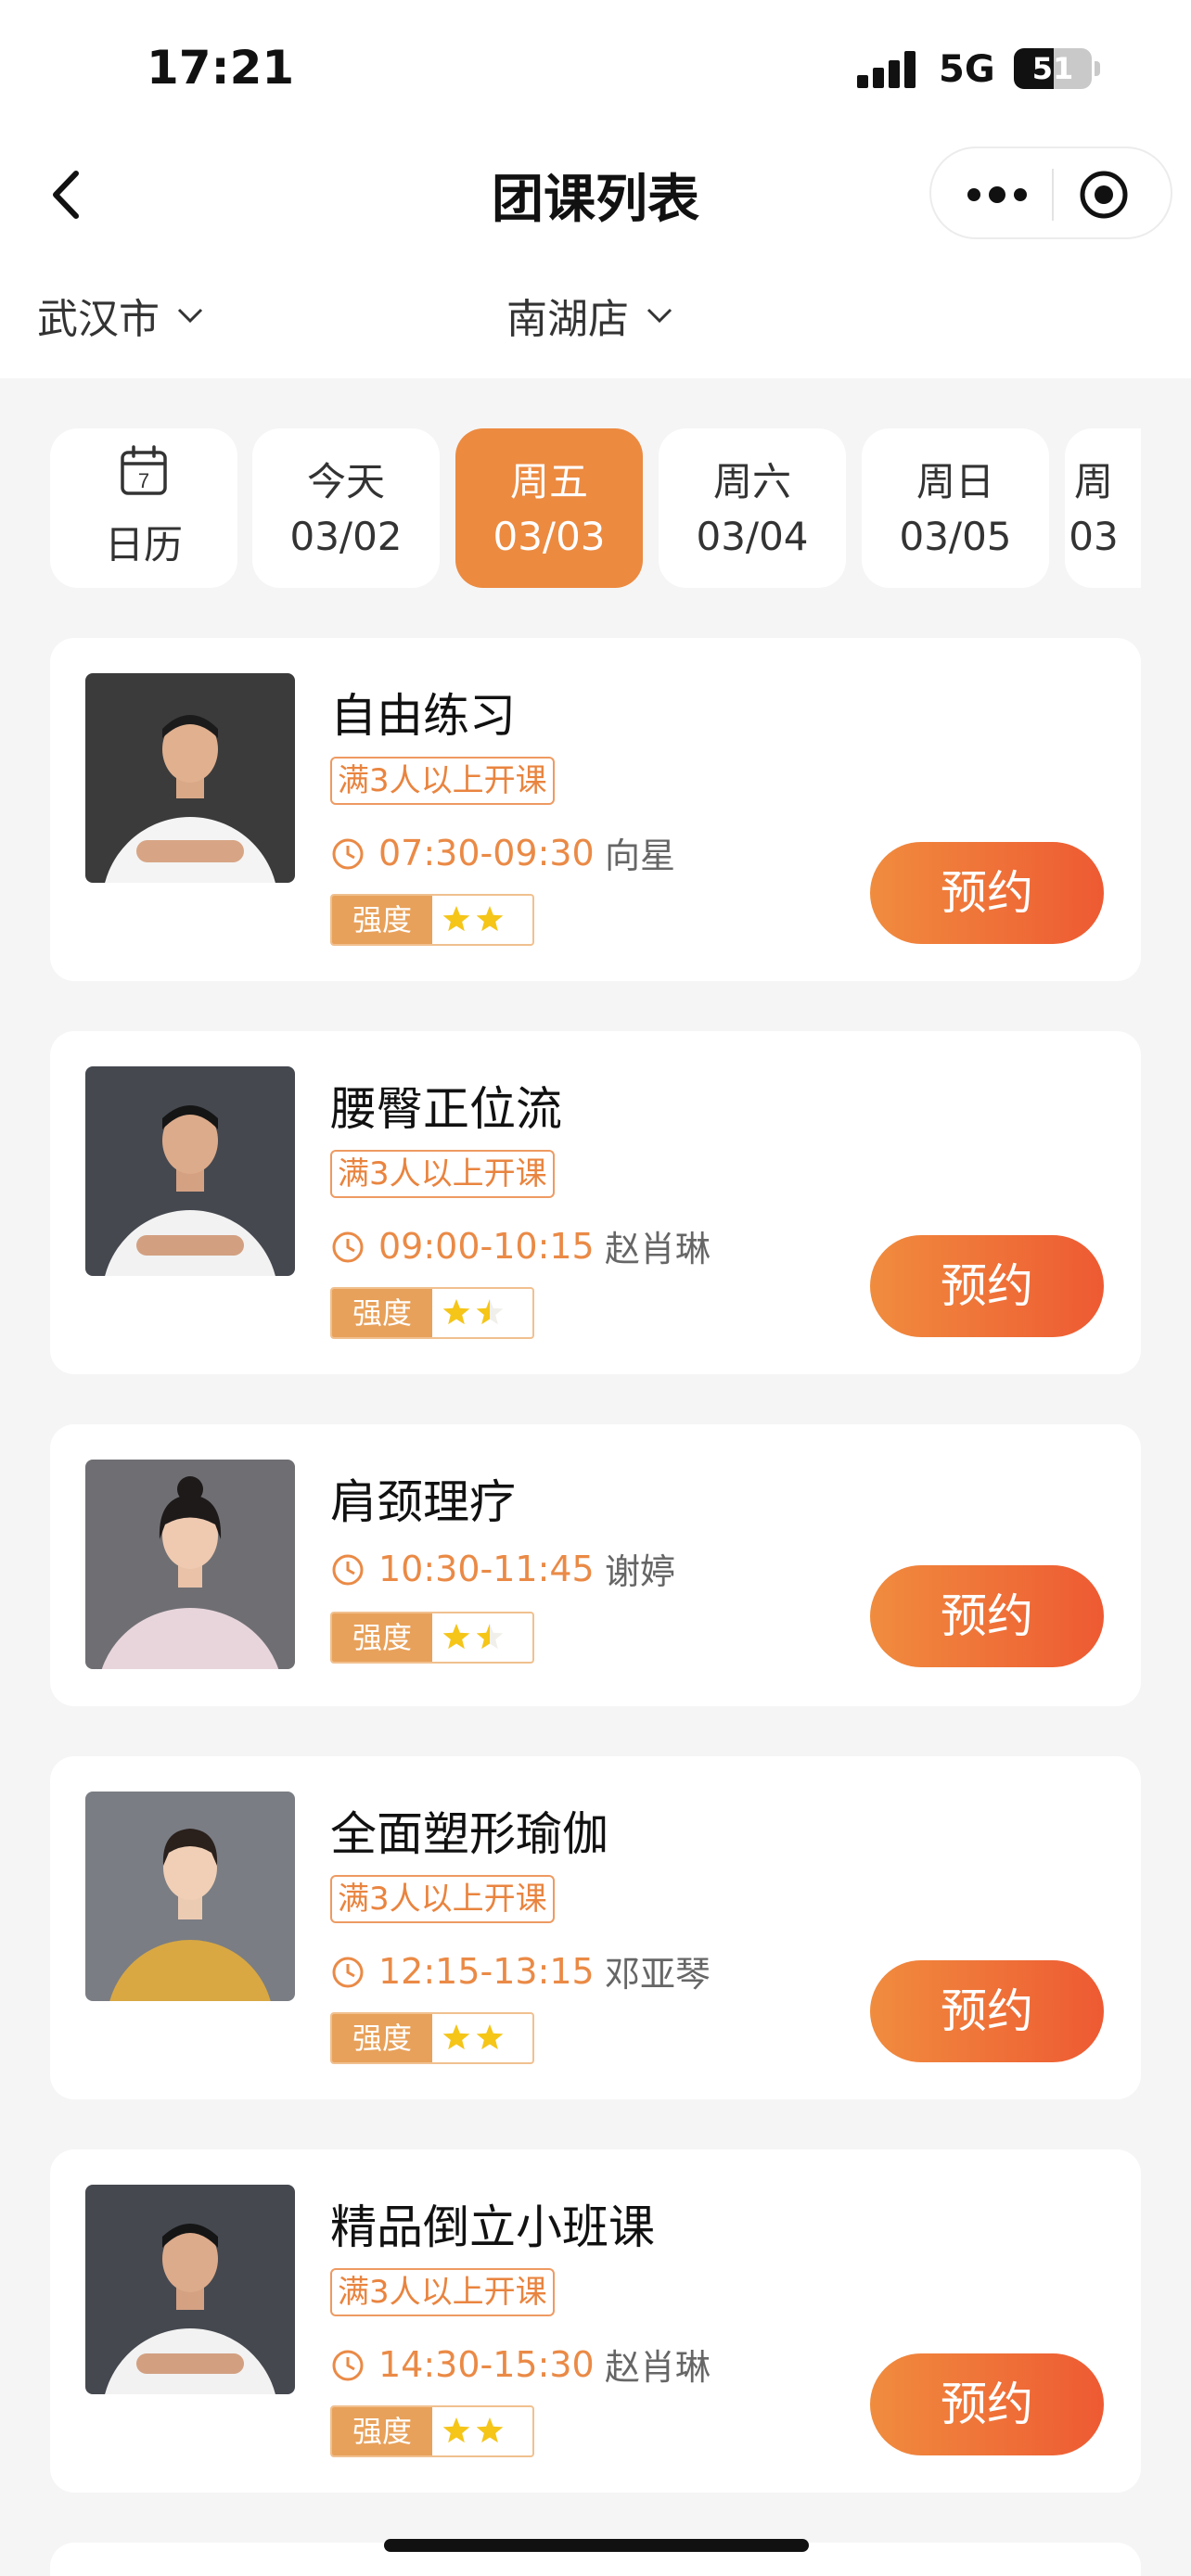 This screenshot has height=2576, width=1191. I want to click on date-tab: 周六 03/04, so click(752, 508).